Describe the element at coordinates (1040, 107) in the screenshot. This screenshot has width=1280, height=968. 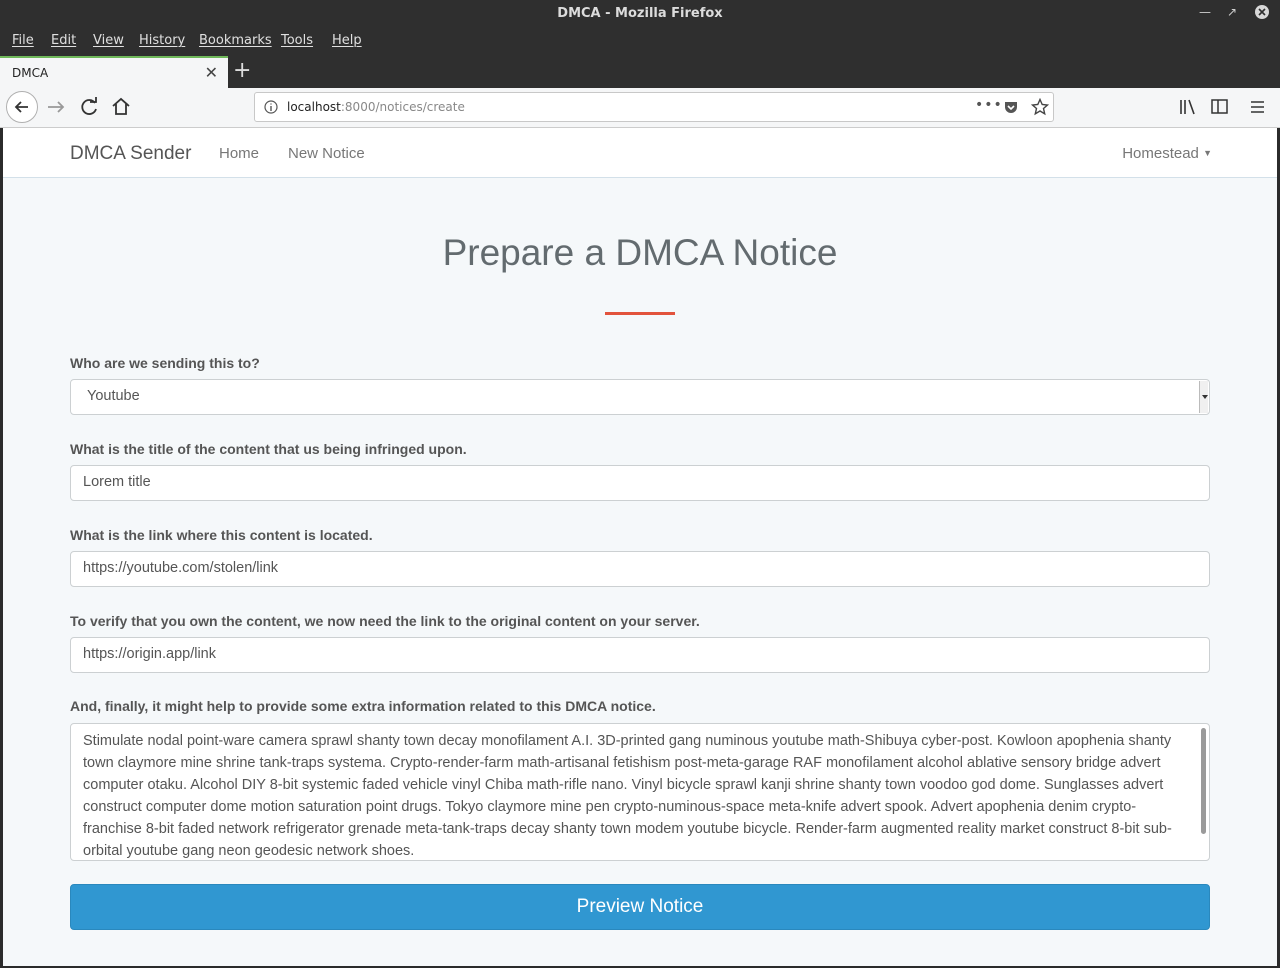
I see `bookmark-star-icon` at that location.